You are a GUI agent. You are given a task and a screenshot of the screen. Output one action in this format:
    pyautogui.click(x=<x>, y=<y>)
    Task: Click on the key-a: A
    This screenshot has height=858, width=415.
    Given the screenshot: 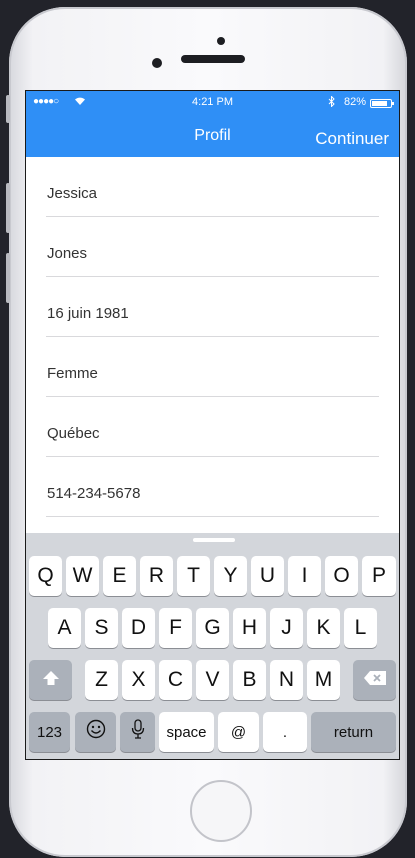 What is the action you would take?
    pyautogui.click(x=64, y=628)
    